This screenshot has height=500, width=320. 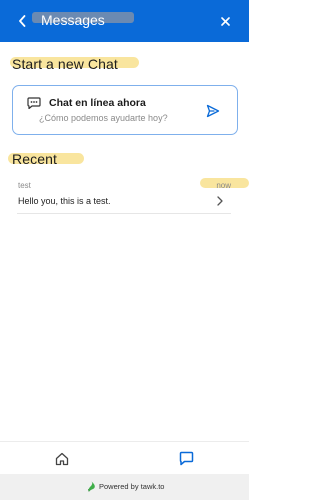 I want to click on footer: Powered by tawk.to, so click(x=124, y=487).